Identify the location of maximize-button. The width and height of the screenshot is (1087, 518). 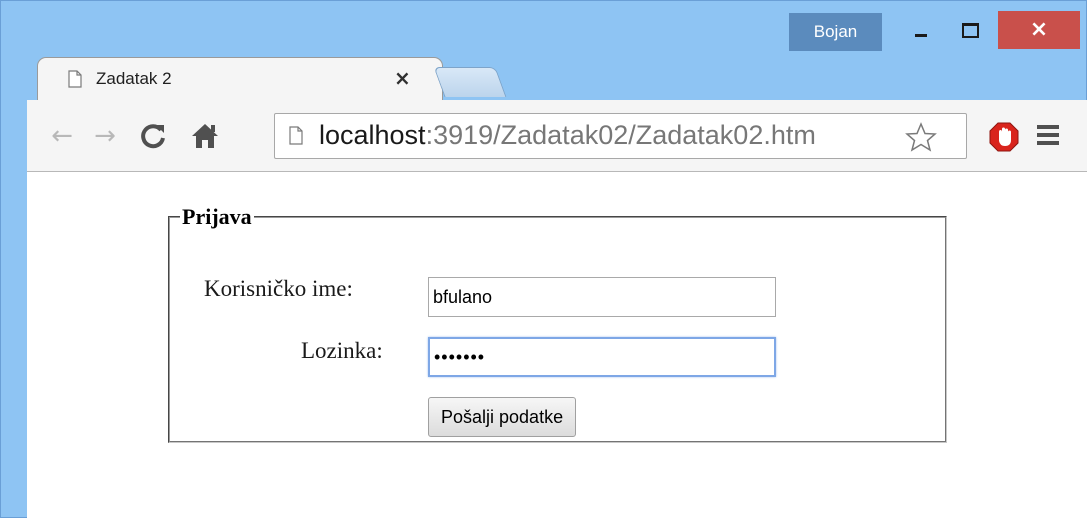
(970, 30).